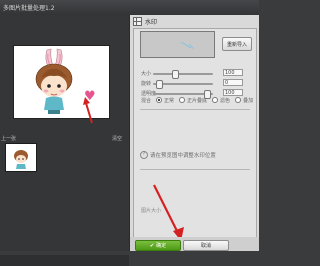 This screenshot has width=320, height=266. What do you see at coordinates (29, 8) in the screenshot?
I see `window-title: 多图片批量处理1.2` at bounding box center [29, 8].